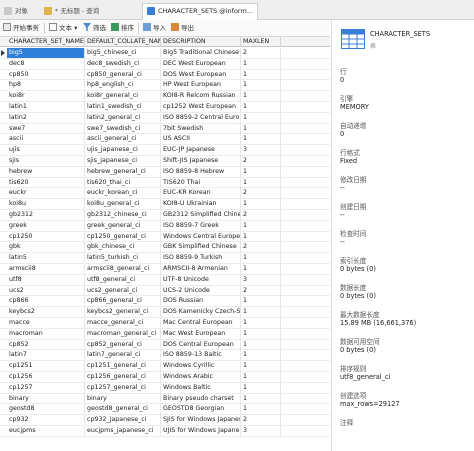 This screenshot has height=451, width=474. I want to click on table-cell: KOI8-U Ukrainian, so click(201, 204).